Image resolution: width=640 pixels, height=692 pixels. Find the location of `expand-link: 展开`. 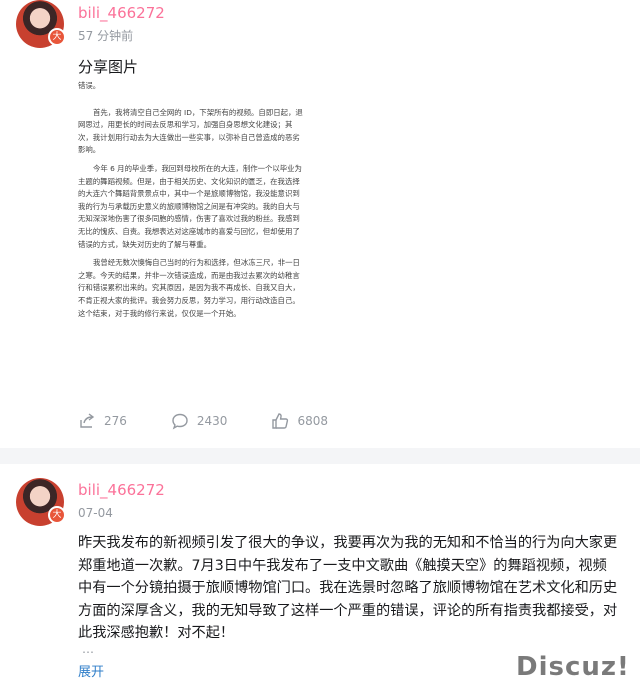

expand-link: 展开 is located at coordinates (91, 670).